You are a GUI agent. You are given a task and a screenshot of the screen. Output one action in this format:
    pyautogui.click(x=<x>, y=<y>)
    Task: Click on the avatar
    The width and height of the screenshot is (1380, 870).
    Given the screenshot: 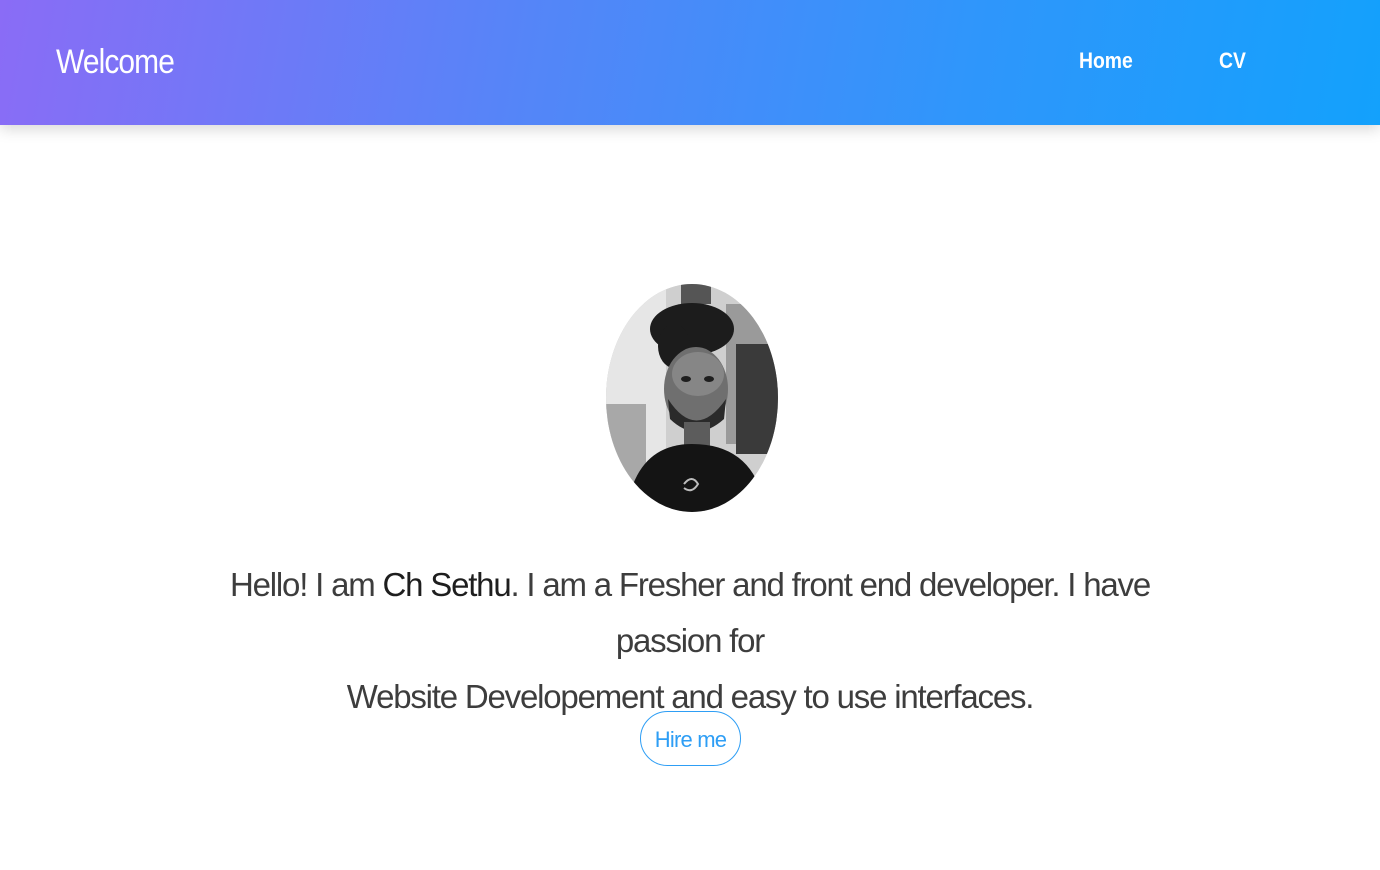 What is the action you would take?
    pyautogui.click(x=692, y=398)
    